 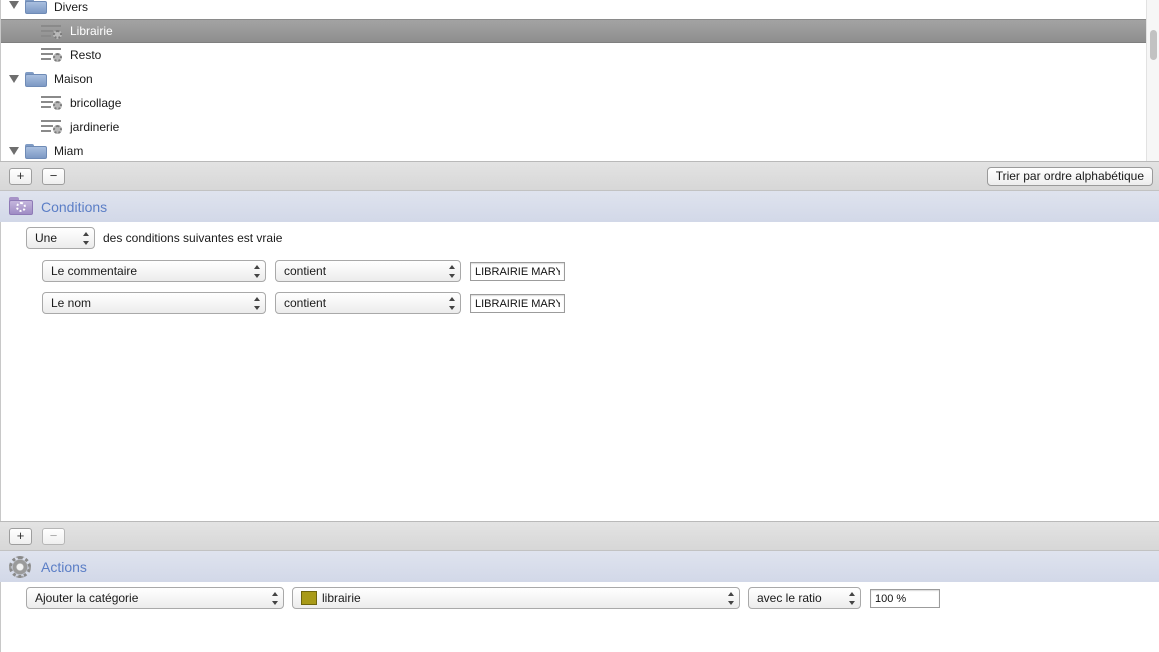 I want to click on tree-rule-label: bricollage, so click(x=96, y=103).